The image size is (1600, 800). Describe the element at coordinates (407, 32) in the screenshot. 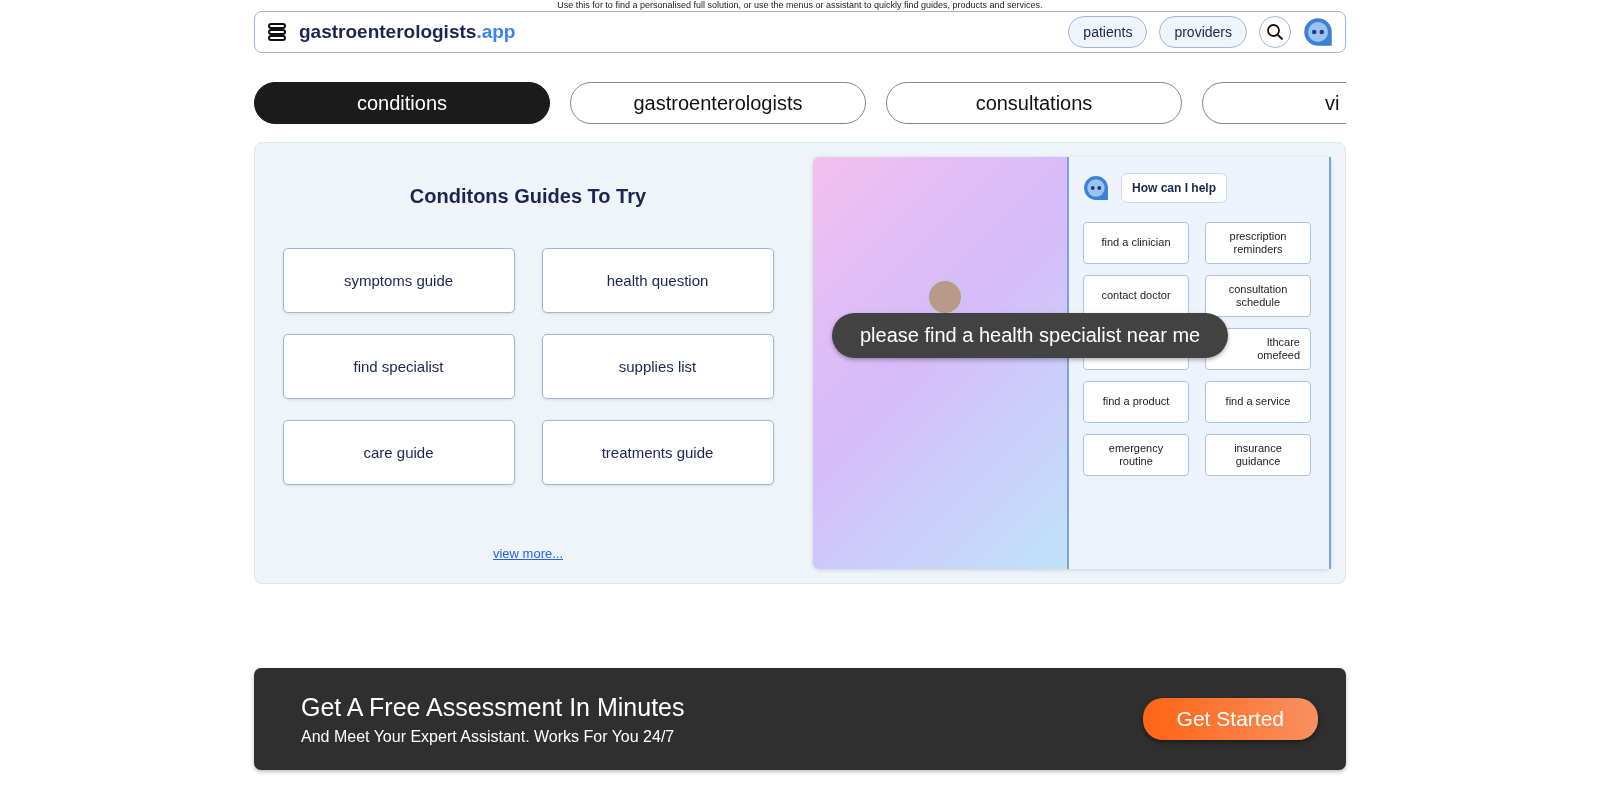

I see `site-logo-text: gastroenterologists.app` at that location.